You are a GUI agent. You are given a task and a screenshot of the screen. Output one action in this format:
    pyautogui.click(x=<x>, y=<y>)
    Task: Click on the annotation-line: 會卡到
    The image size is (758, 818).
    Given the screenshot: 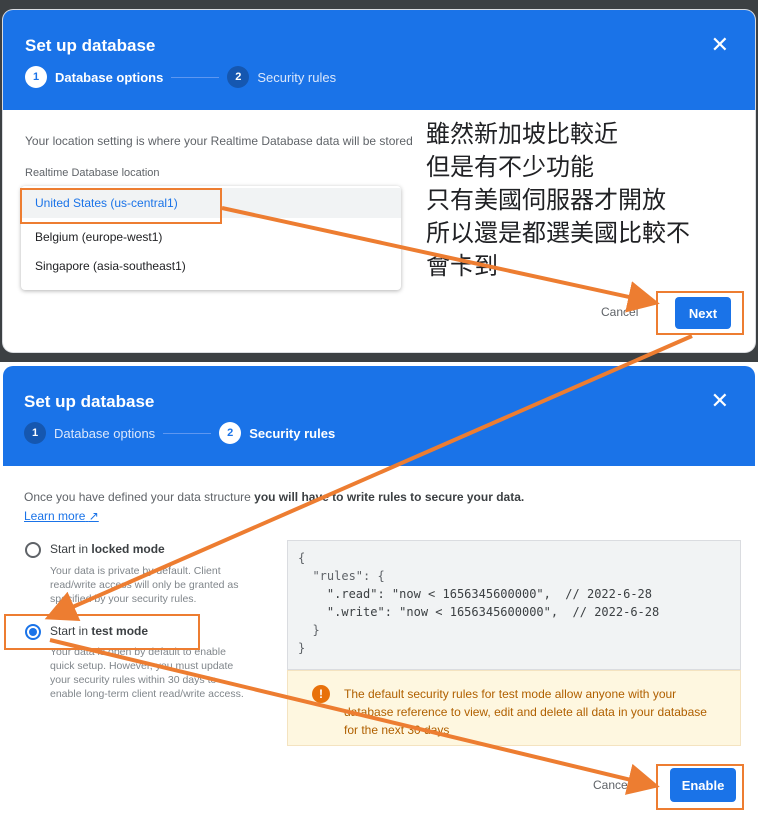 What is the action you would take?
    pyautogui.click(x=462, y=266)
    